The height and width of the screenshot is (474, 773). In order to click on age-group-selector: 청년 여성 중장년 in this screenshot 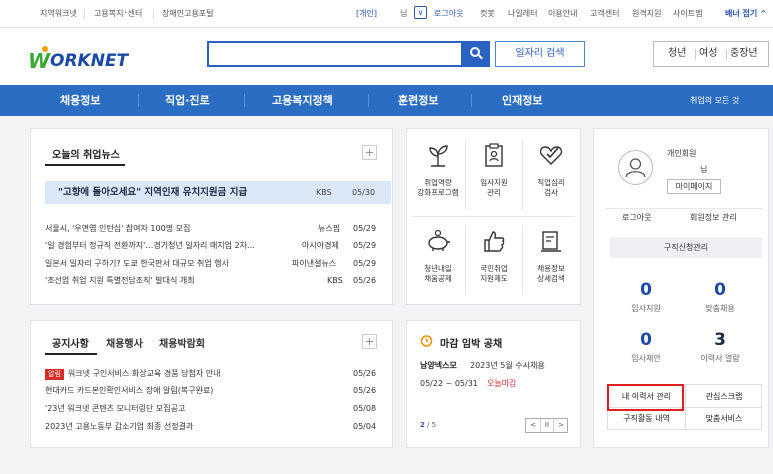, I will do `click(711, 54)`.